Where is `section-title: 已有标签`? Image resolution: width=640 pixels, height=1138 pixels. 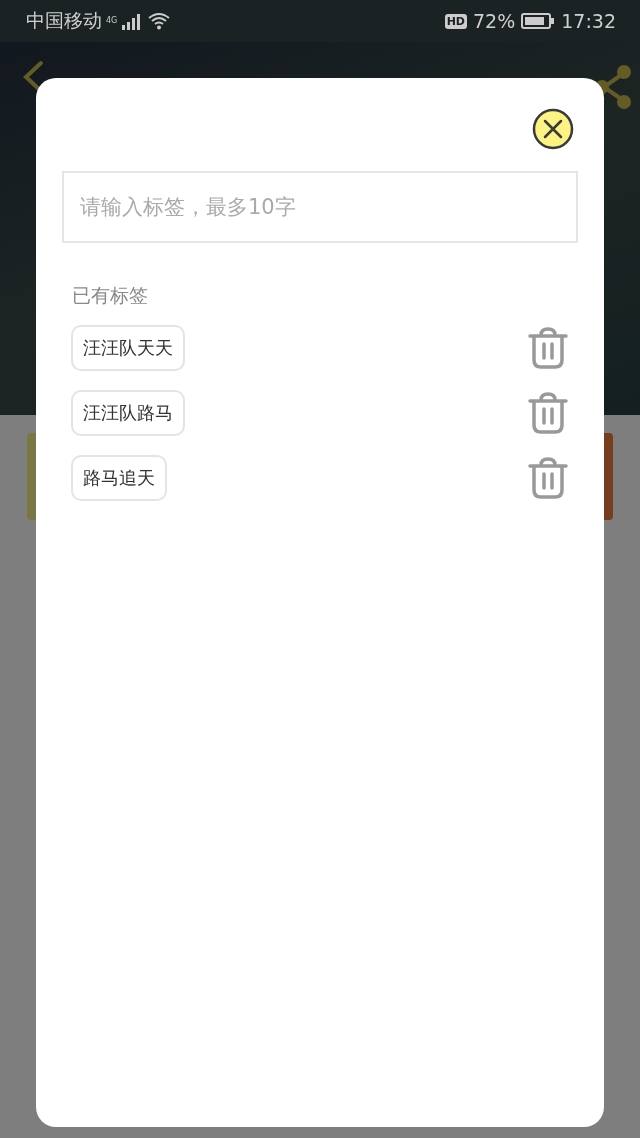
section-title: 已有标签 is located at coordinates (110, 295).